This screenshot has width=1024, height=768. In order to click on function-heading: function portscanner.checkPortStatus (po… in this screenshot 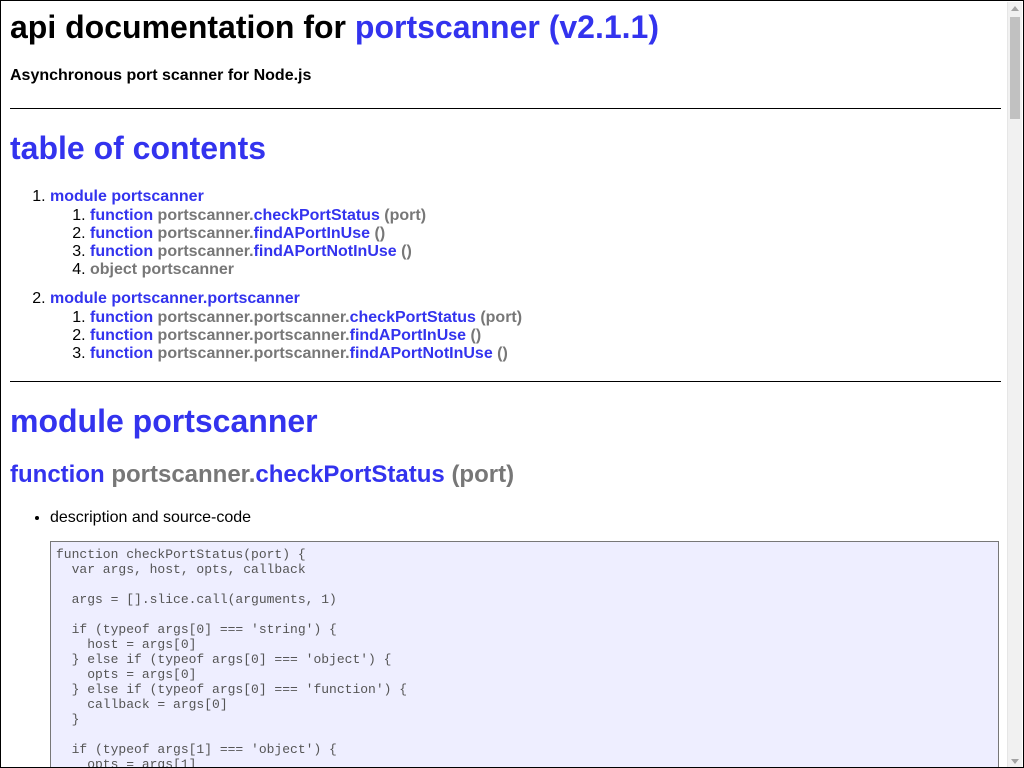, I will do `click(262, 475)`.